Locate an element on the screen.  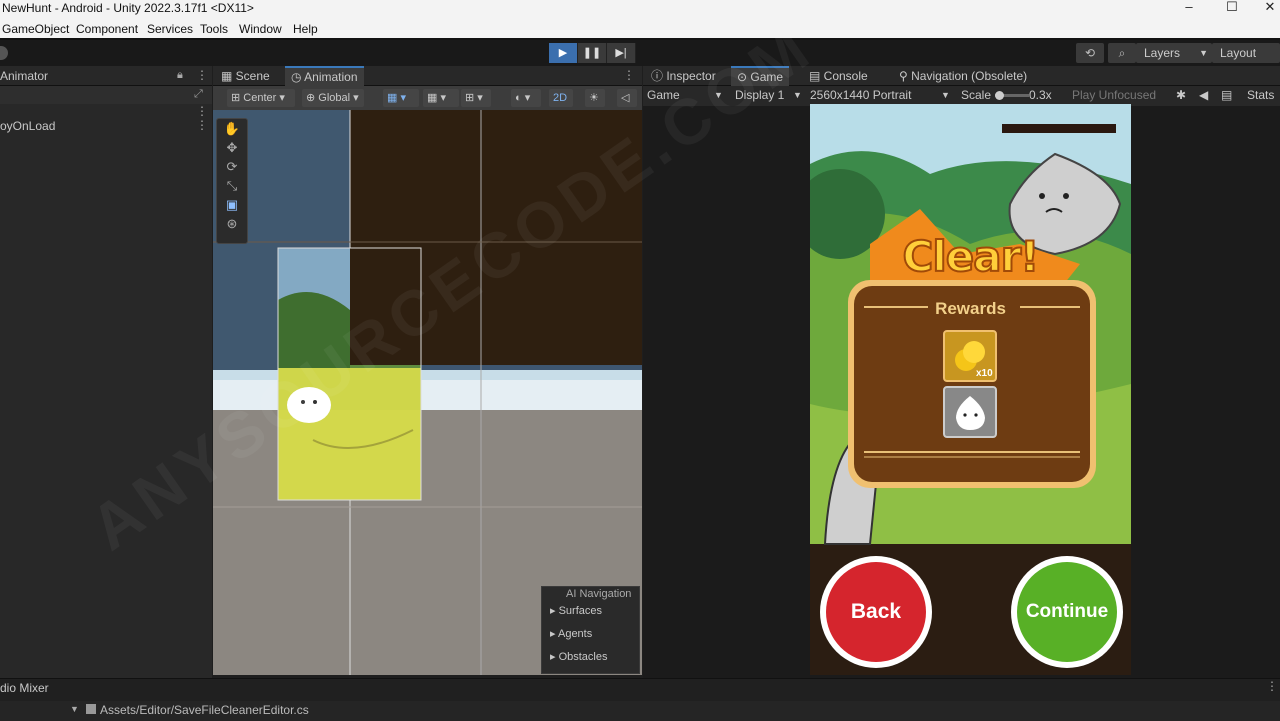
rect-tool-icon: ▣ is located at coordinates (232, 204).